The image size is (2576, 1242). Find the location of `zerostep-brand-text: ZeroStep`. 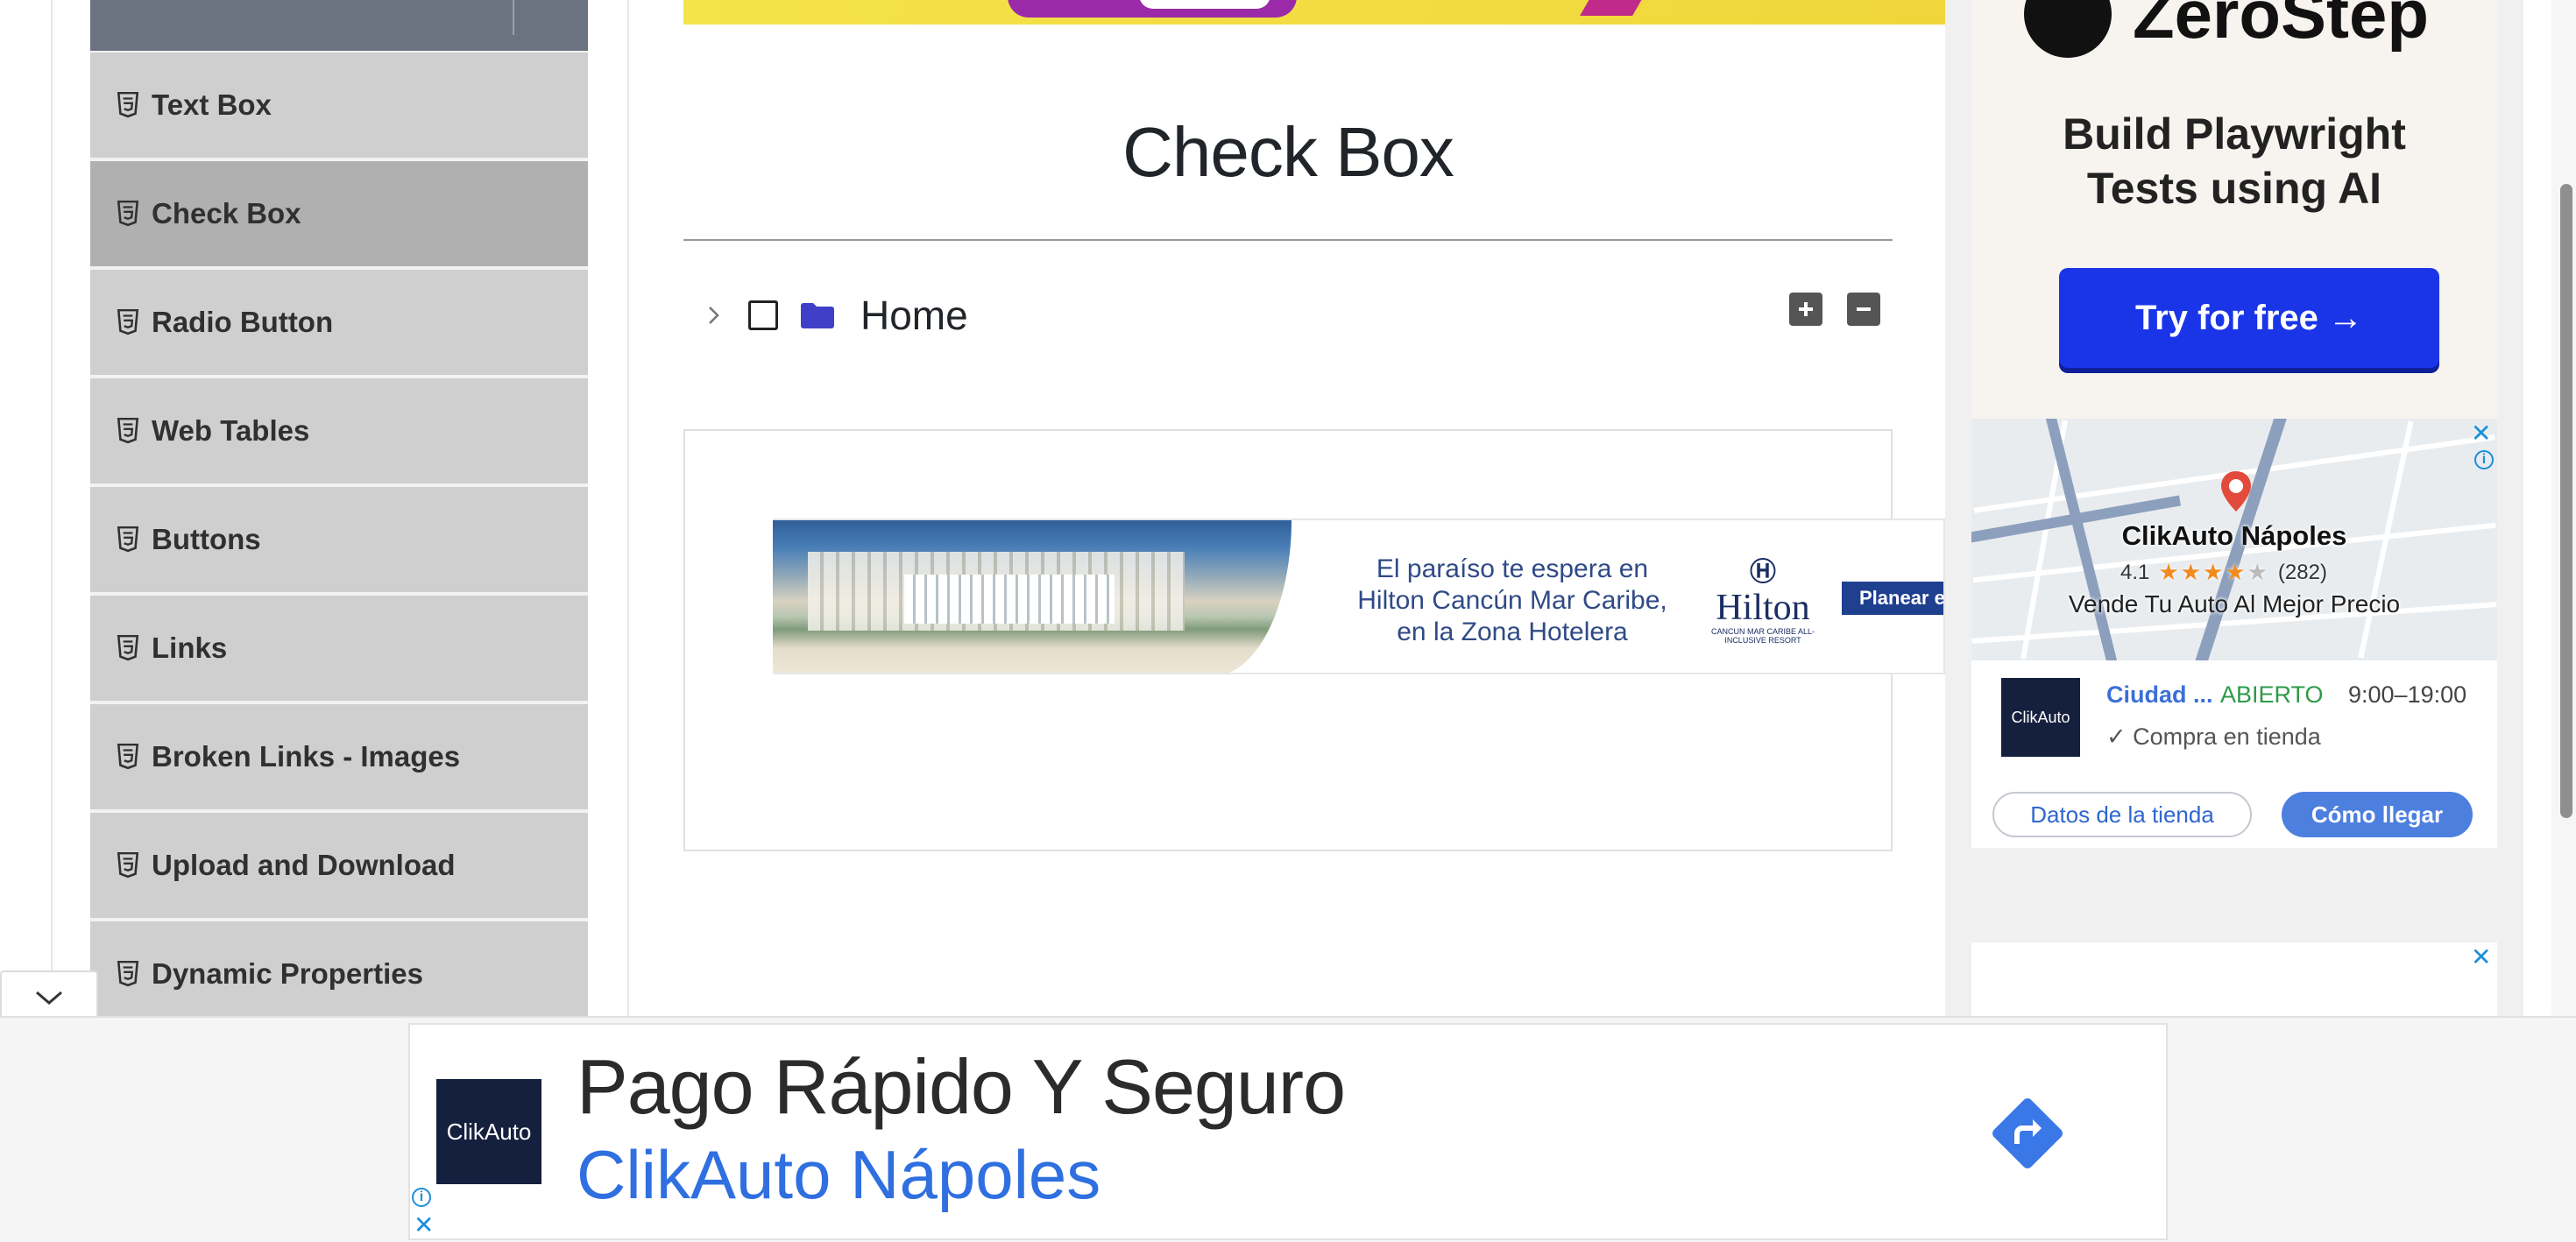

zerostep-brand-text: ZeroStep is located at coordinates (2281, 26).